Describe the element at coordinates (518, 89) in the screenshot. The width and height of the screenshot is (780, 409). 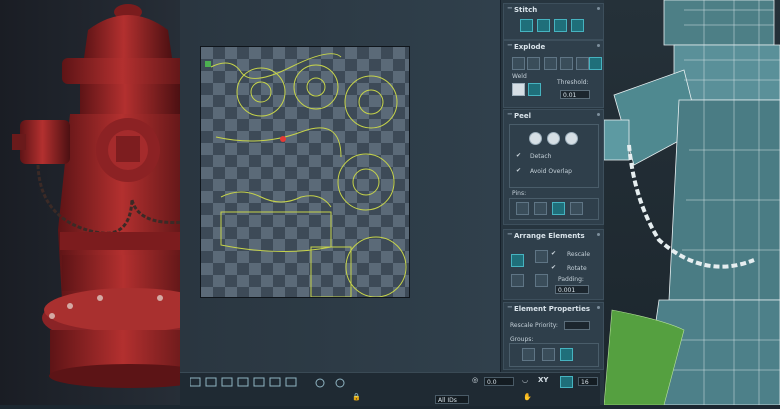
I see `weld-selected-button` at that location.